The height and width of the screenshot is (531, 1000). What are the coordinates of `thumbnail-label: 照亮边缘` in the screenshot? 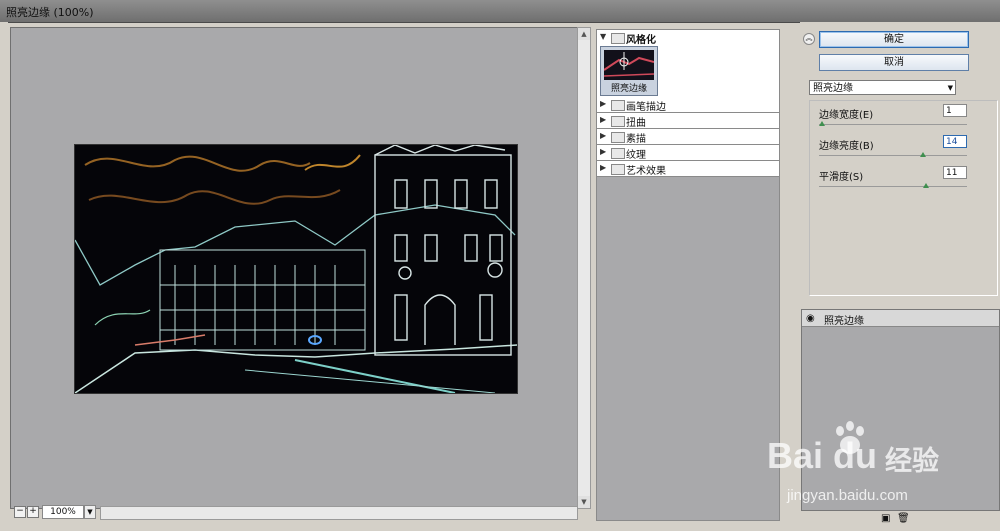 It's located at (628, 89).